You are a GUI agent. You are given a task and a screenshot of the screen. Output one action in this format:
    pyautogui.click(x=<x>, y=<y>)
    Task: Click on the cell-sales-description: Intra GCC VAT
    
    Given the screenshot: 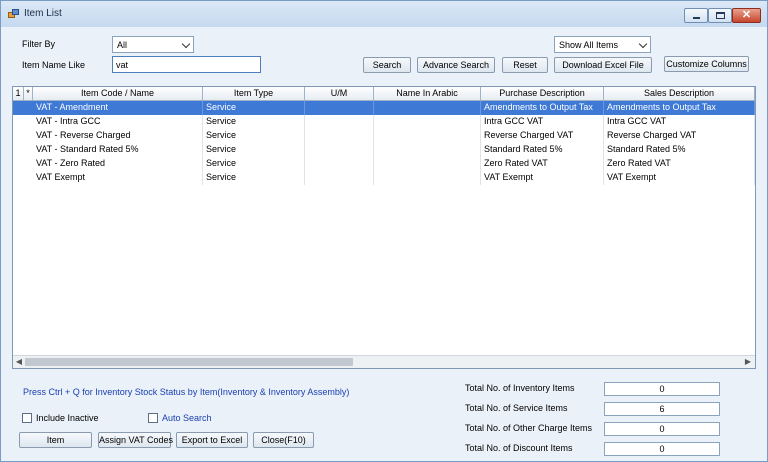 What is the action you would take?
    pyautogui.click(x=679, y=122)
    